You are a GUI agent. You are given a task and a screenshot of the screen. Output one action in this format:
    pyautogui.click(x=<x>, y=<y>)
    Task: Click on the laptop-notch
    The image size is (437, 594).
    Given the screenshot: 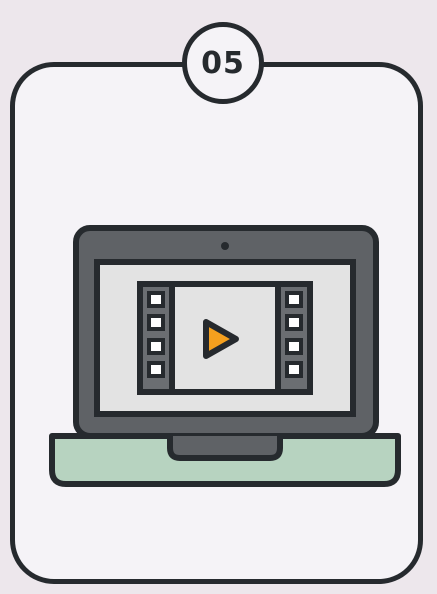 What is the action you would take?
    pyautogui.click(x=225, y=448)
    